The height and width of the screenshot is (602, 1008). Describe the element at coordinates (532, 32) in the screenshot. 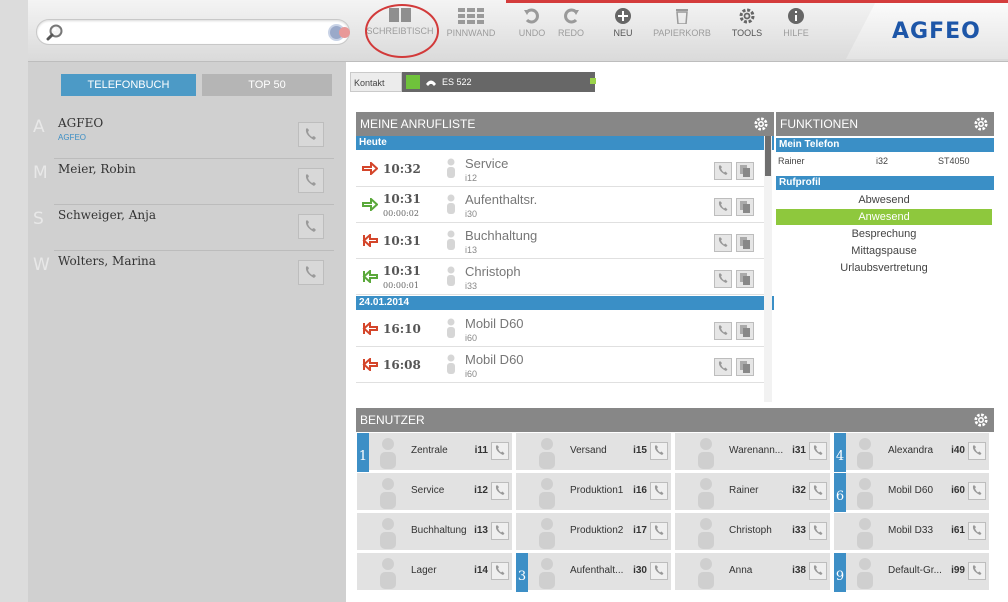

I see `undo-button: UNDO` at that location.